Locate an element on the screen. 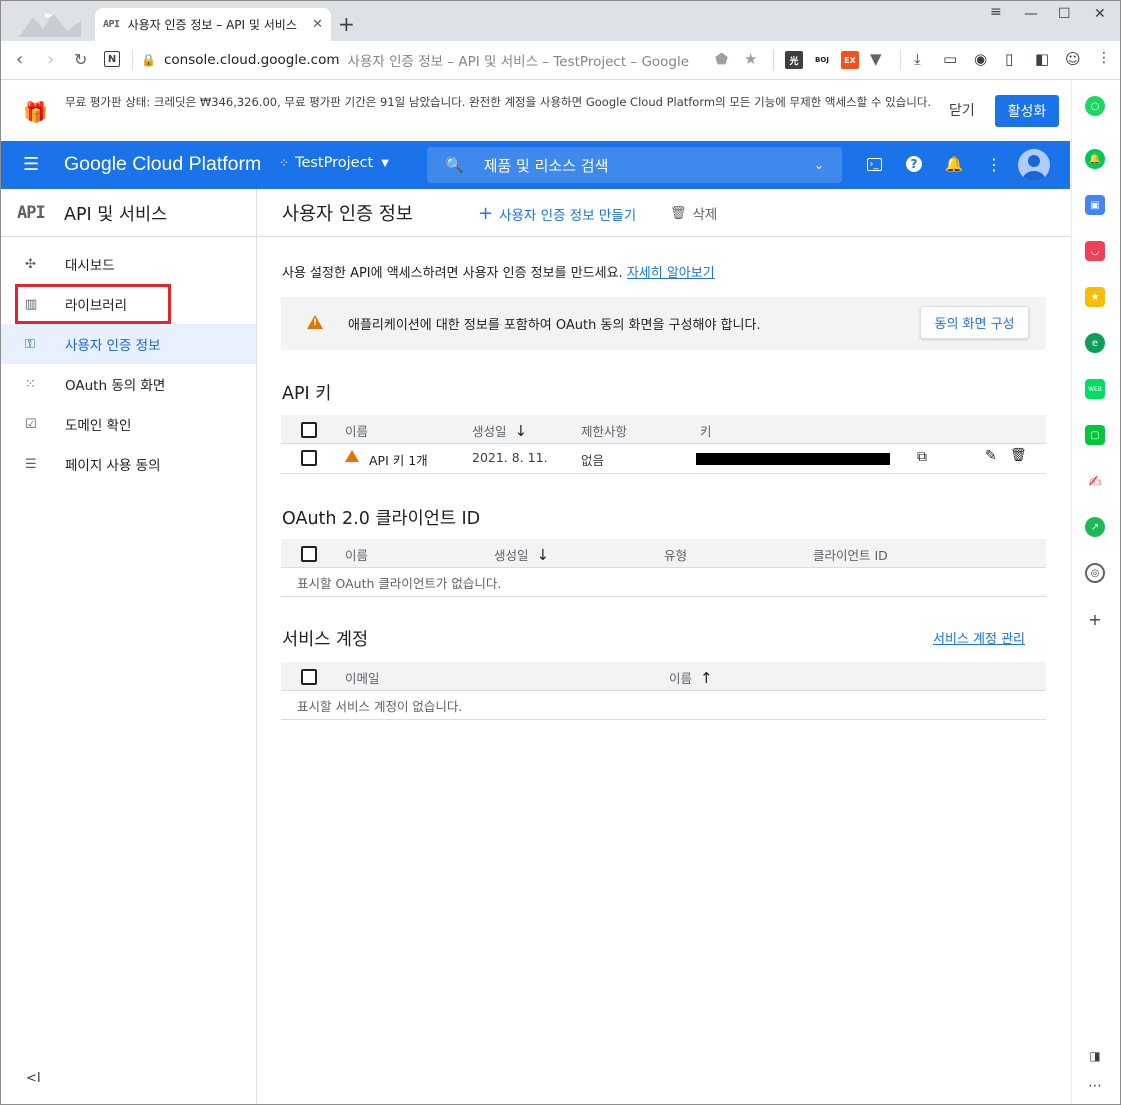  table-row: API 키 1개 2021. 8. 11. 없음 ⧉ ✎ 🗑 is located at coordinates (663, 459).